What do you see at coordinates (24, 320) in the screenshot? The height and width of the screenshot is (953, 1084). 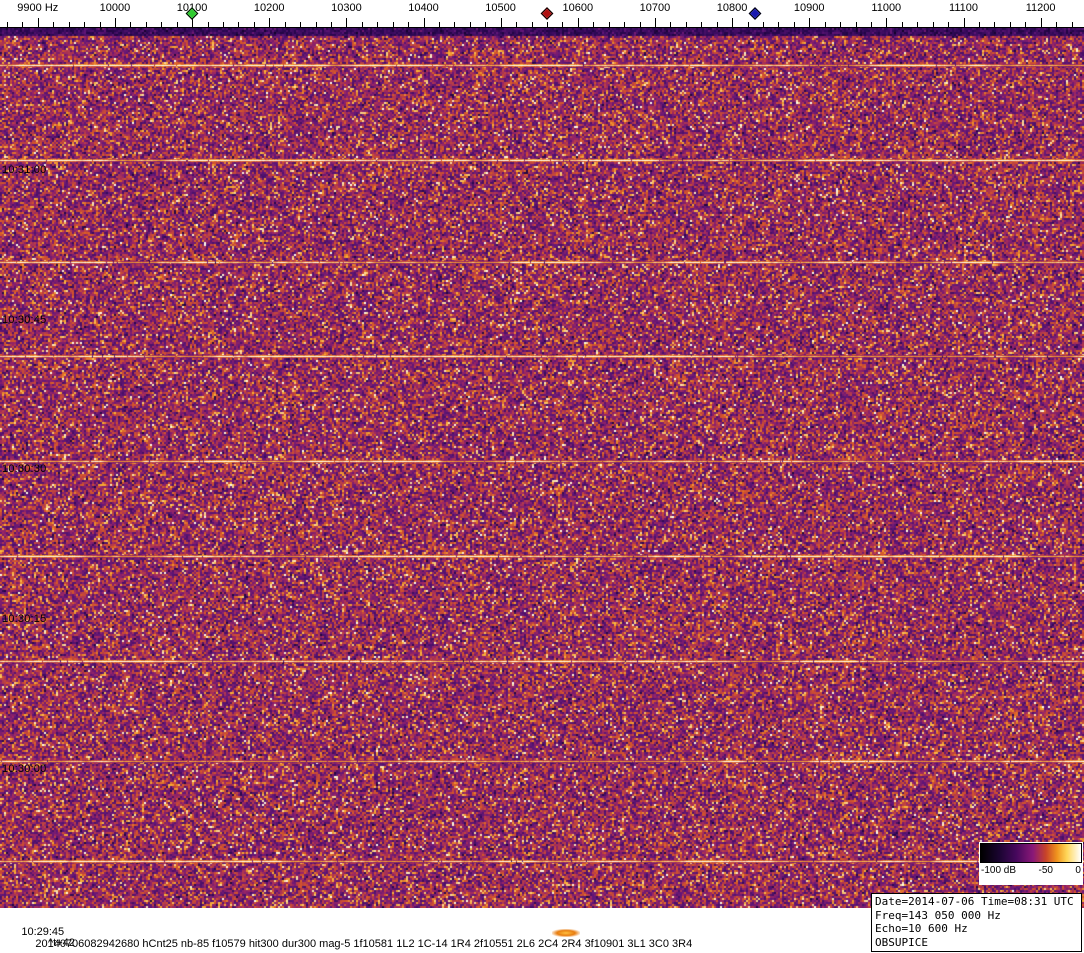 I see `waterfall-time-label: 10:30:45` at bounding box center [24, 320].